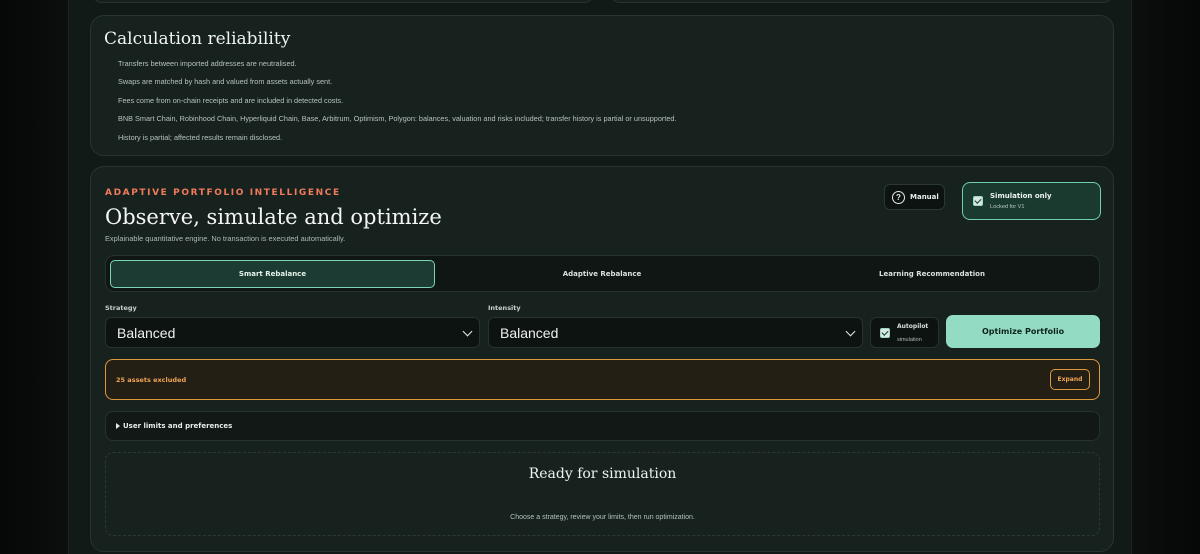 Image resolution: width=1200 pixels, height=554 pixels. Describe the element at coordinates (529, 332) in the screenshot. I see `intensity-select-value: Balanced` at that location.